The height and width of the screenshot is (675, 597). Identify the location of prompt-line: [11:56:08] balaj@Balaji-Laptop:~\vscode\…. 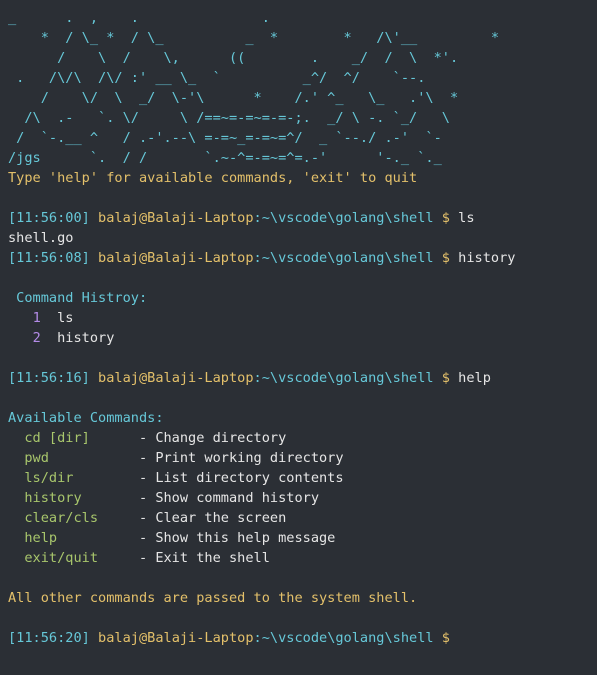
(302, 258).